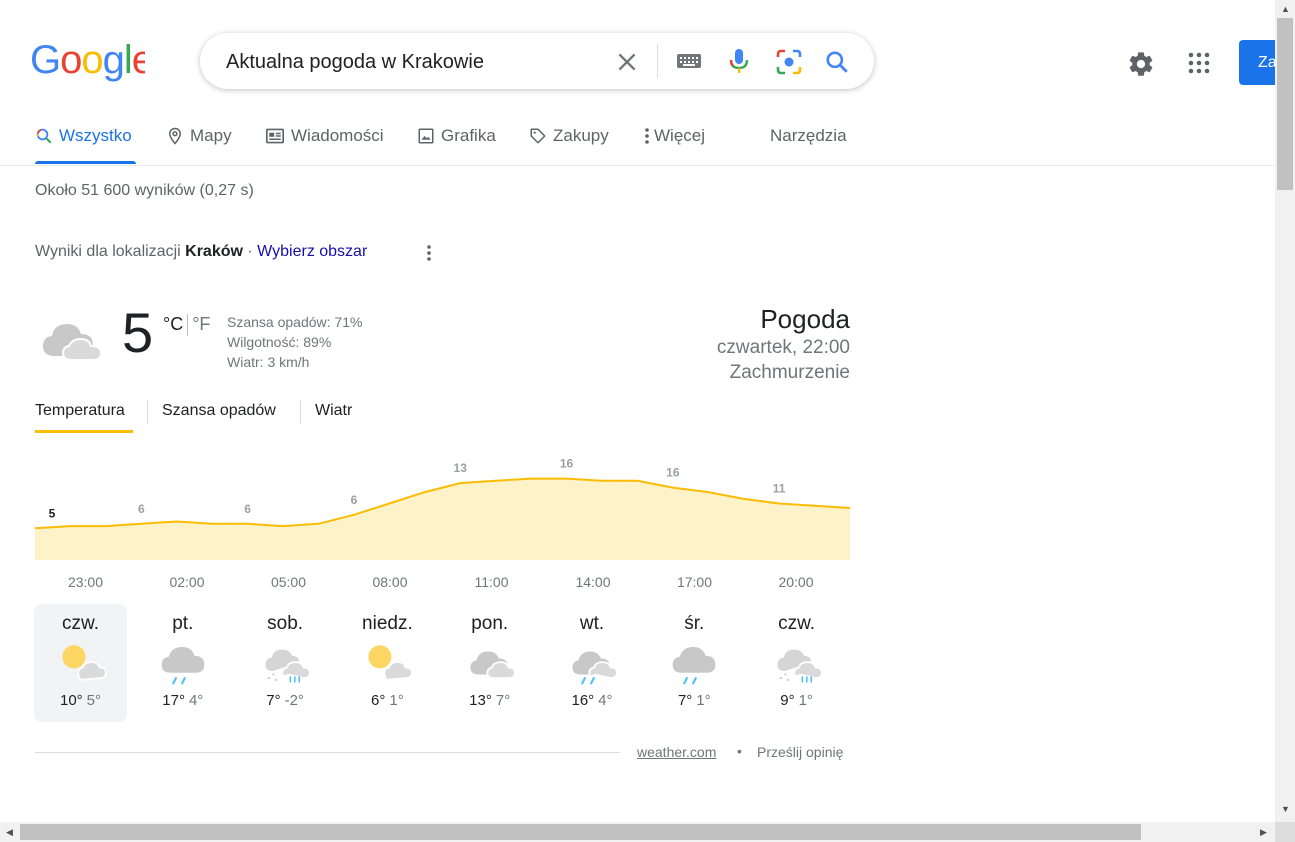  What do you see at coordinates (694, 663) in the screenshot?
I see `day-forecast: śr. 7° 1°` at bounding box center [694, 663].